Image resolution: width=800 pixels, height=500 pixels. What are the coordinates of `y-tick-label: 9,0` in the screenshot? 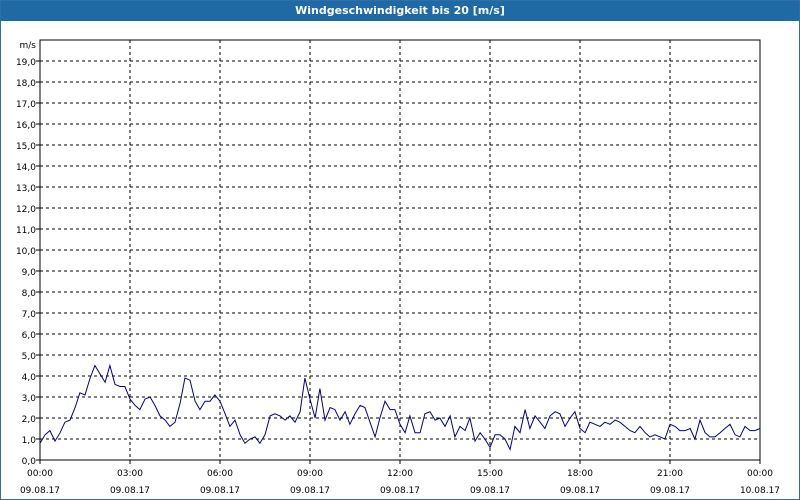 It's located at (29, 273).